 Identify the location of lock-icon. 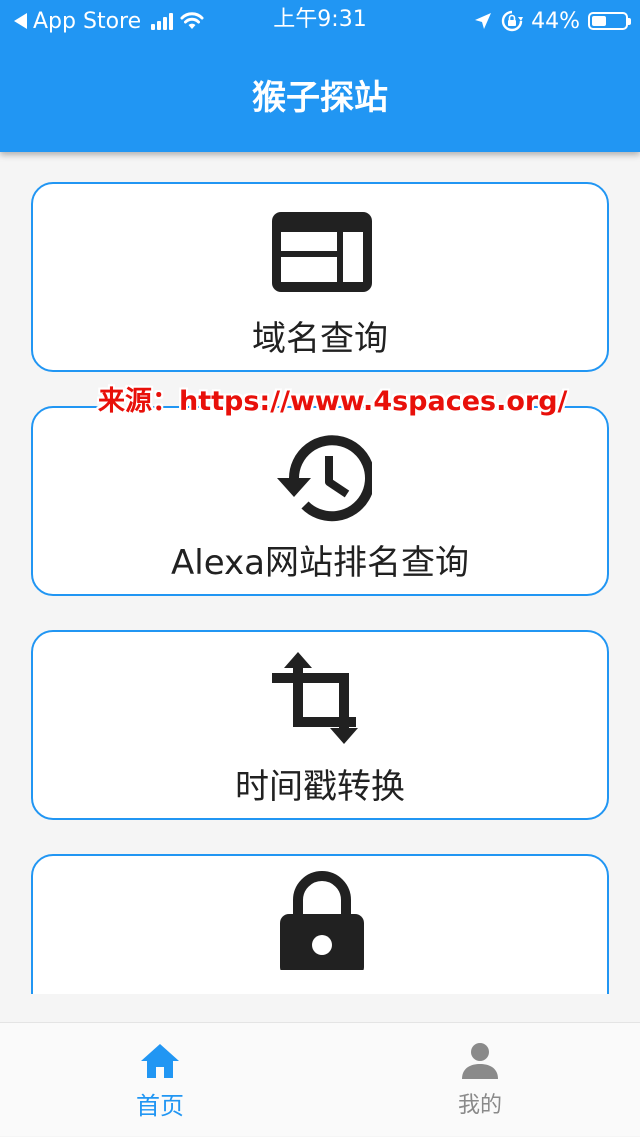
(322, 920).